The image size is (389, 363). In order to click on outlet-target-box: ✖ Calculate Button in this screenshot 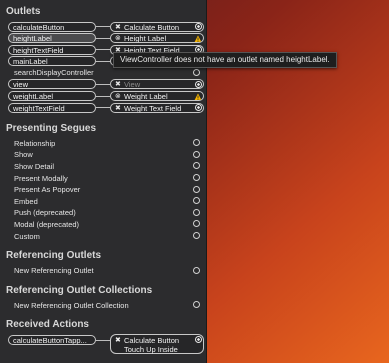, I will do `click(157, 26)`.